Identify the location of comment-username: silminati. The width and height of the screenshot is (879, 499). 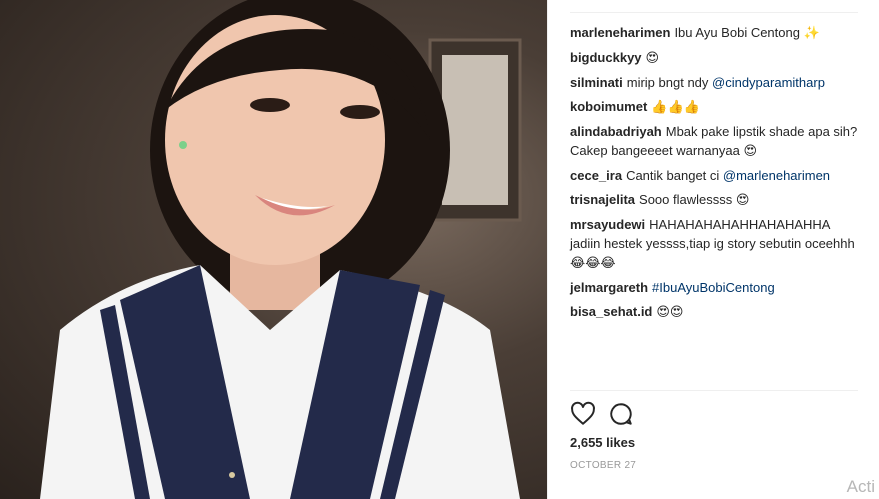
(596, 82).